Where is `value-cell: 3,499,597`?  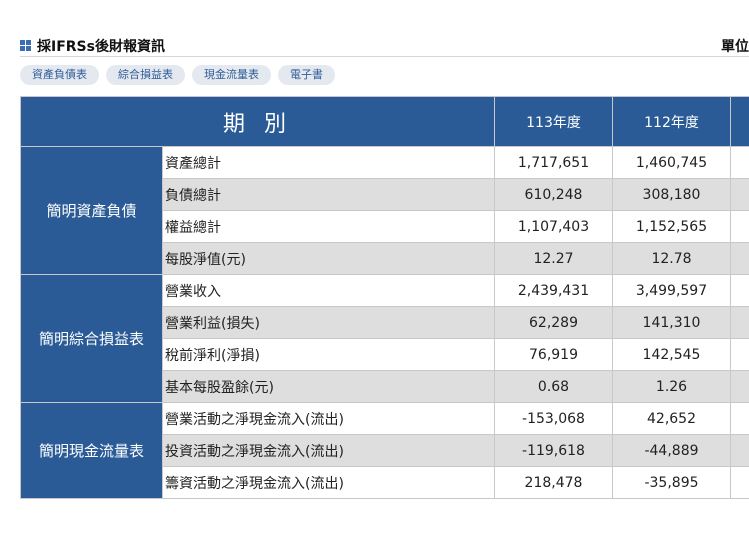
value-cell: 3,499,597 is located at coordinates (671, 290).